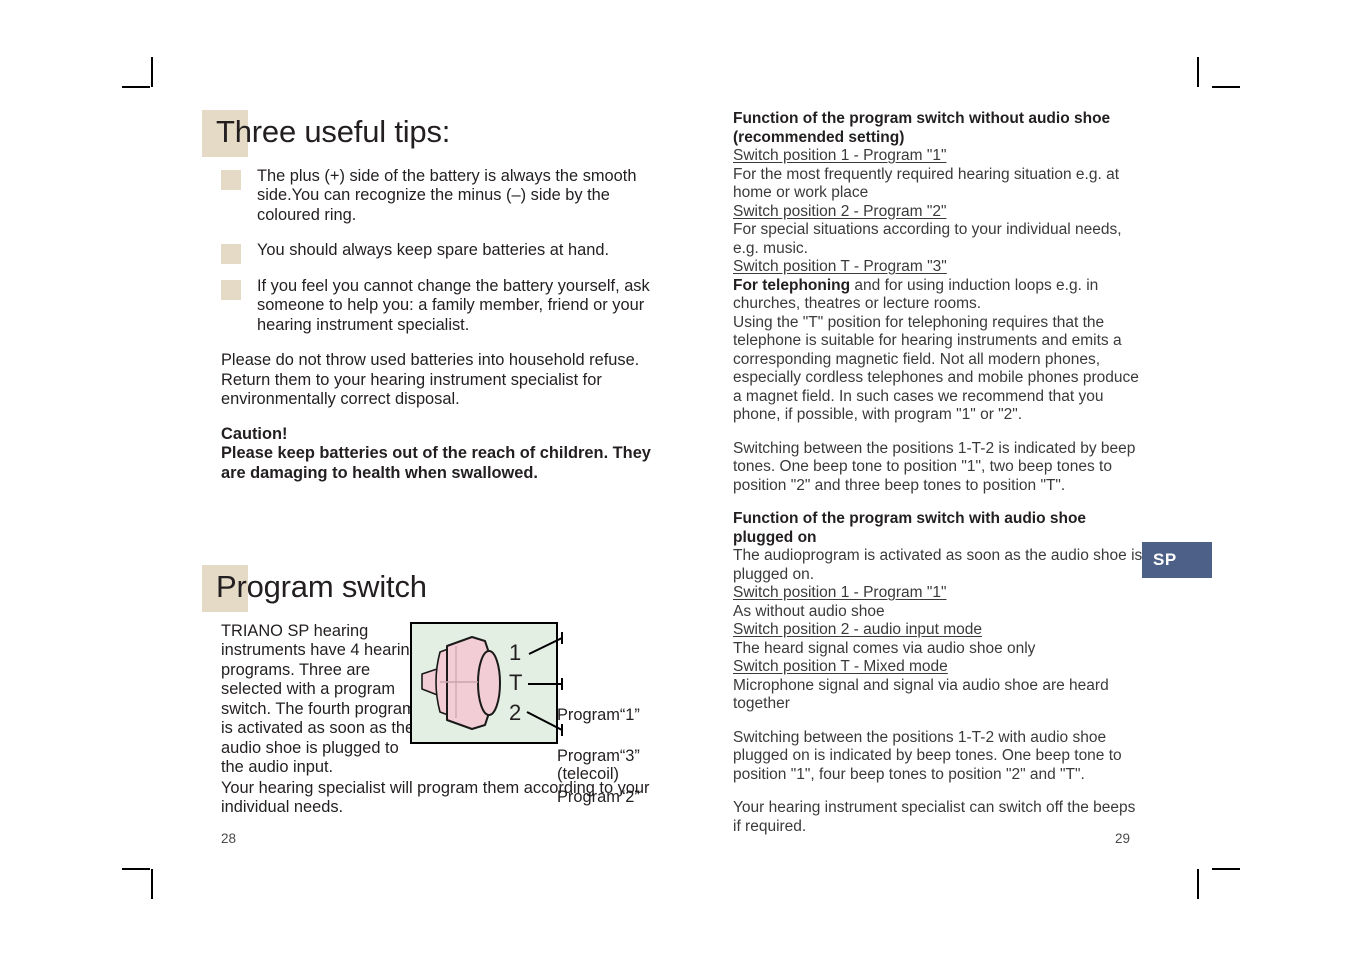 This screenshot has height=954, width=1351. I want to click on section2-heading-line2: plugged on, so click(775, 537).